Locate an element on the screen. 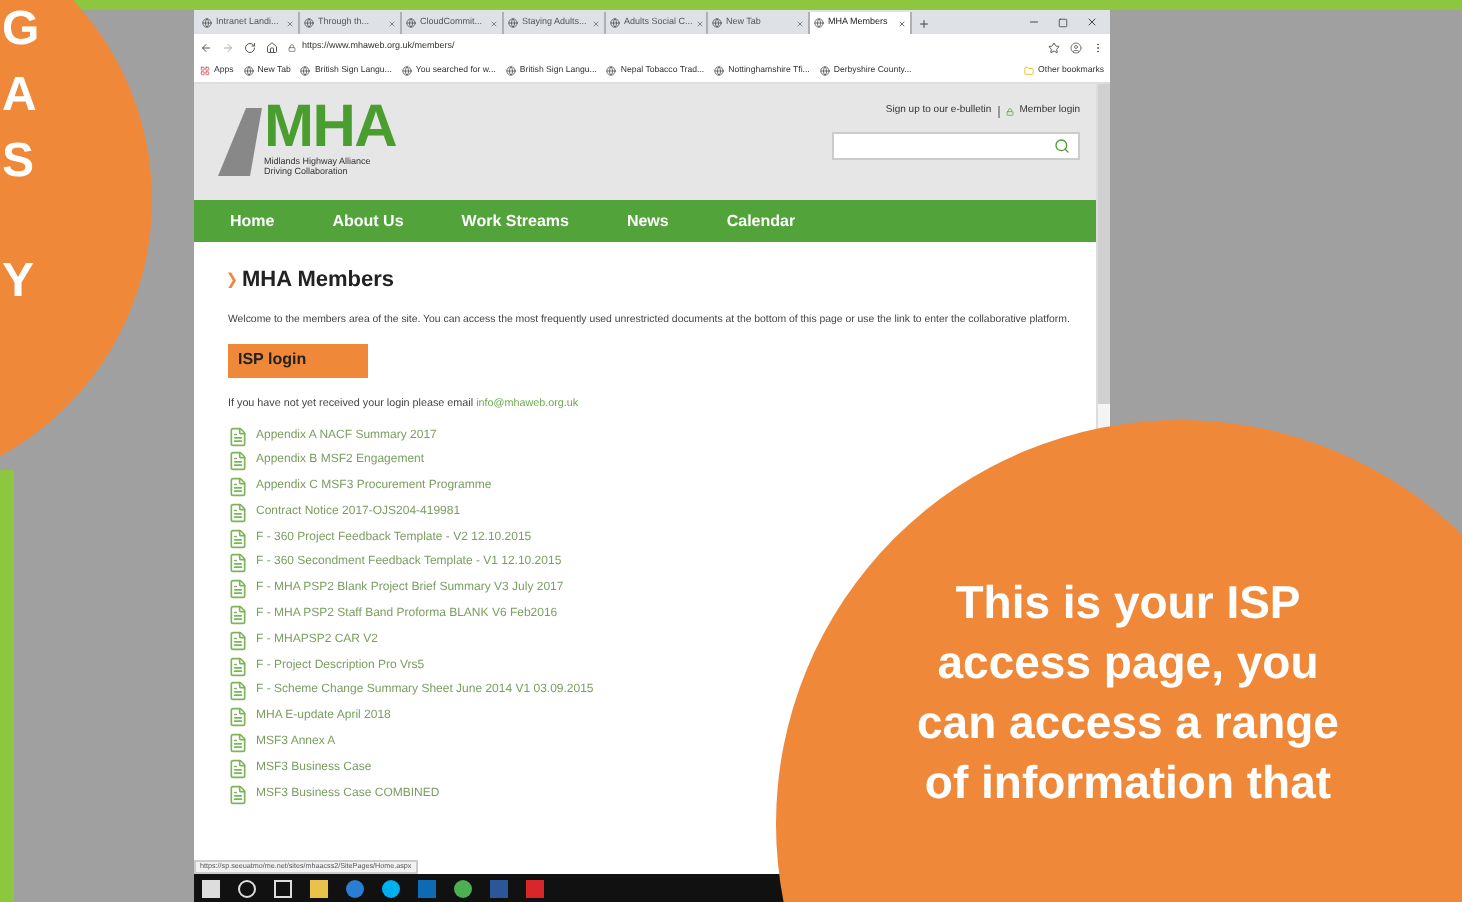  page-heading: MHA Members is located at coordinates (318, 281).